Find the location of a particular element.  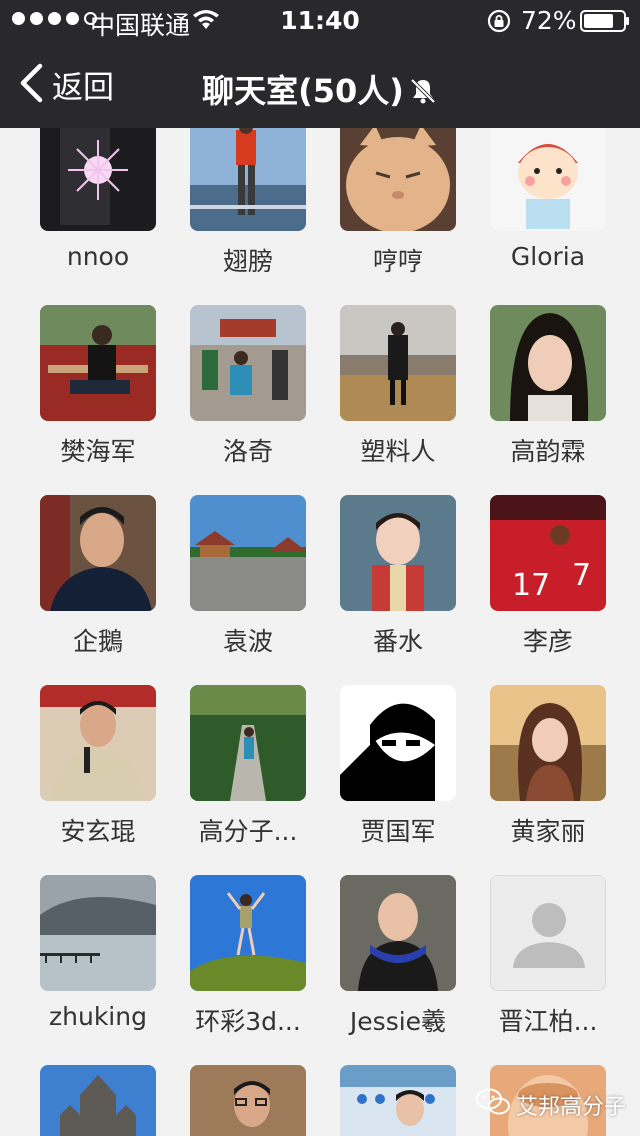

navigation-bar: 返回 聊天室(50人) is located at coordinates (320, 84).